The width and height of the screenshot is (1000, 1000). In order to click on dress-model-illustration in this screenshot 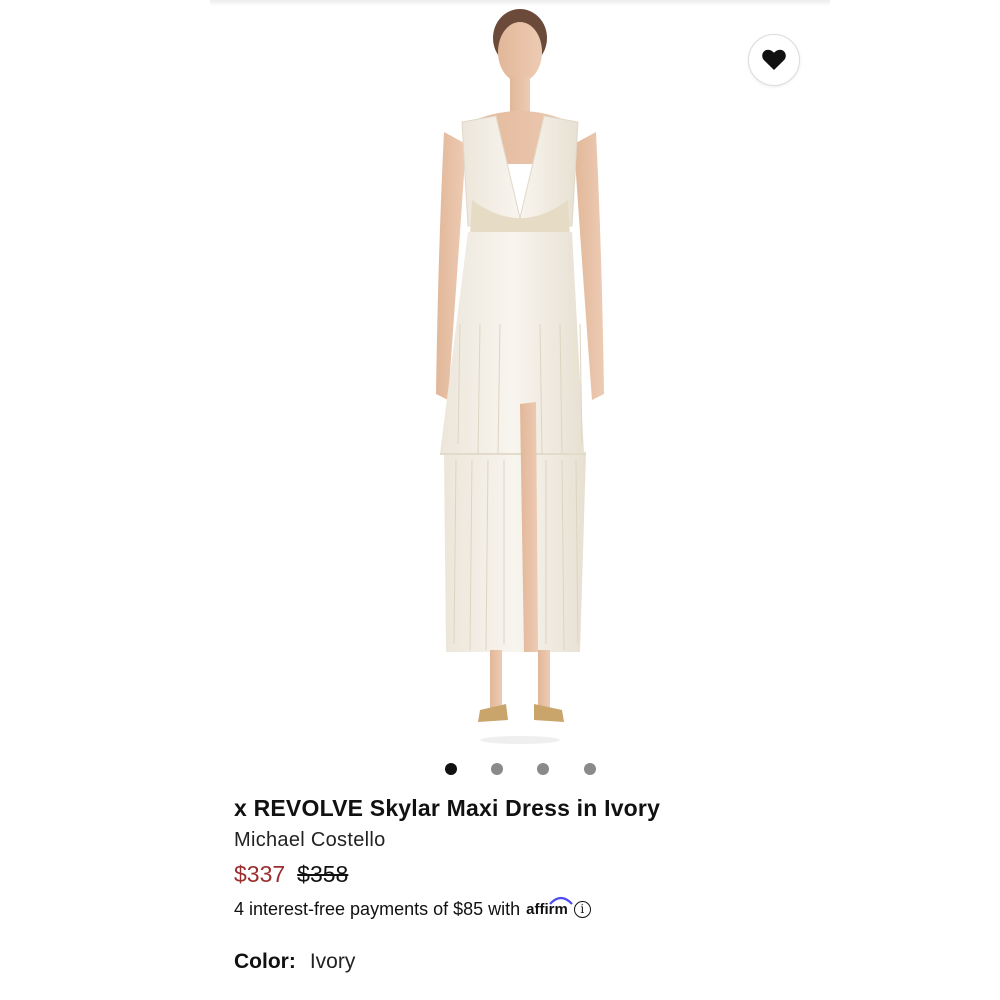, I will do `click(520, 376)`.